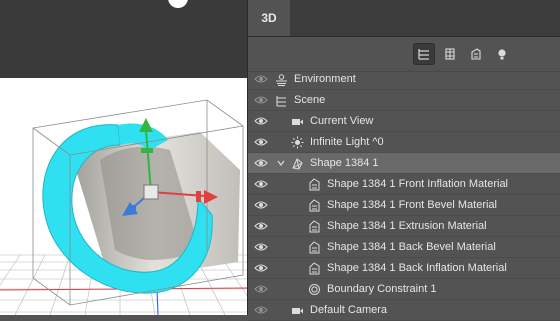 This screenshot has width=560, height=321. I want to click on environment-icon, so click(281, 80).